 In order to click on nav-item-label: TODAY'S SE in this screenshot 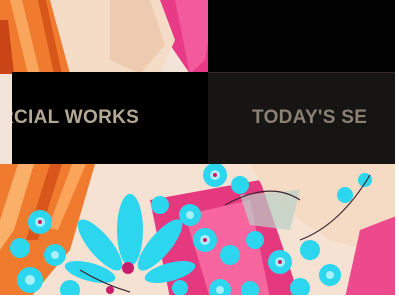, I will do `click(310, 117)`.